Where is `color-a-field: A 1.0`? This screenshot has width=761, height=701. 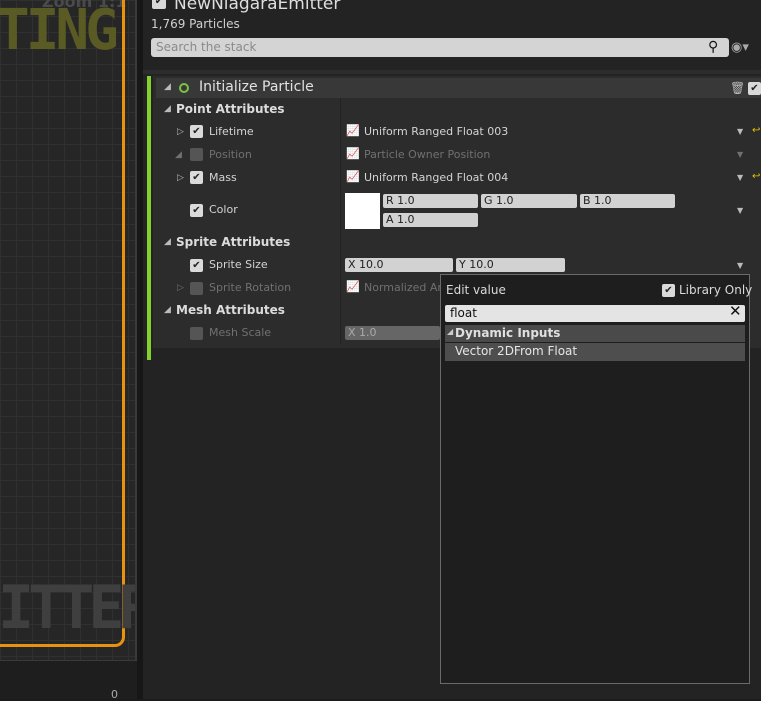
color-a-field: A 1.0 is located at coordinates (430, 220).